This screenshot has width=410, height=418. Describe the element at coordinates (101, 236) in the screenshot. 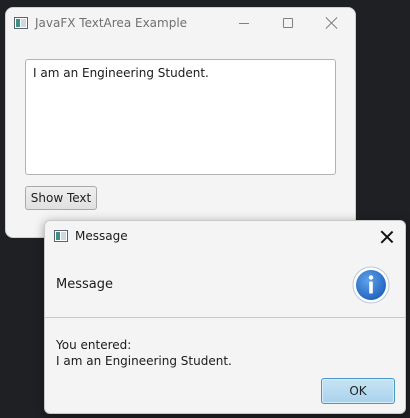

I see `dialog-title: Message` at that location.